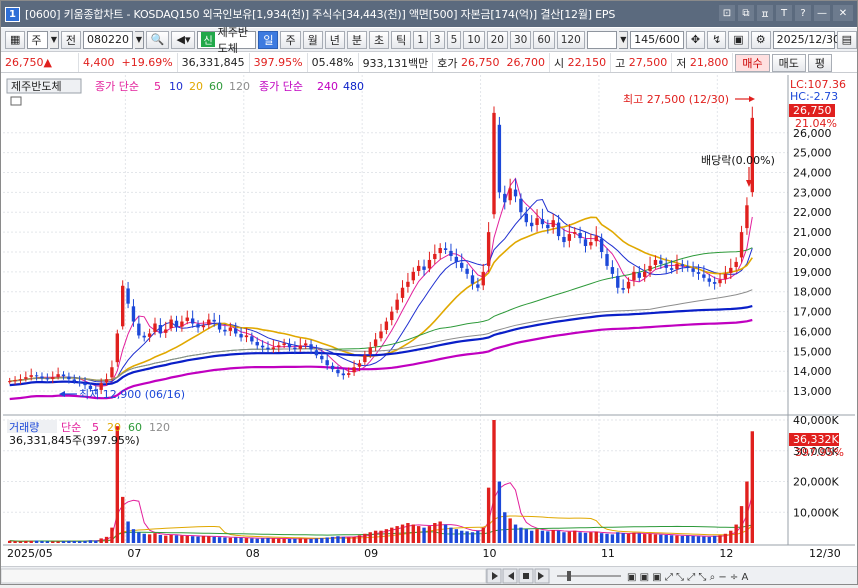  I want to click on interval-20: 20, so click(497, 39).